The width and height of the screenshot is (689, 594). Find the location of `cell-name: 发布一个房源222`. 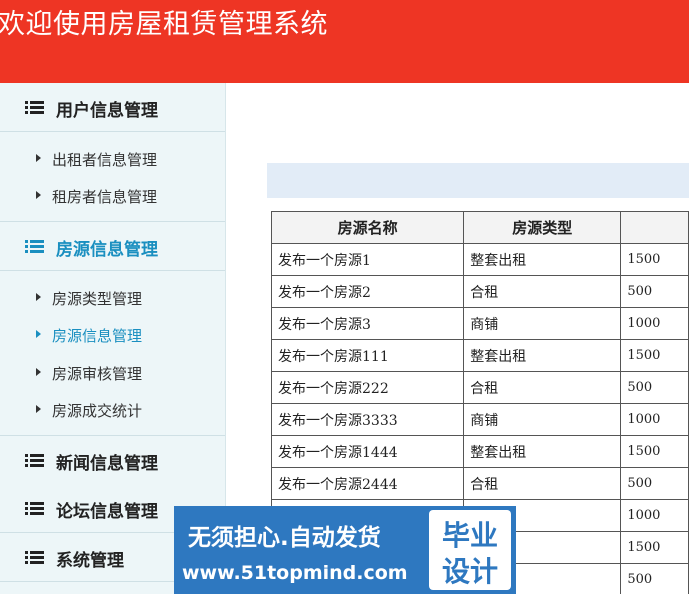

cell-name: 发布一个房源222 is located at coordinates (367, 387).